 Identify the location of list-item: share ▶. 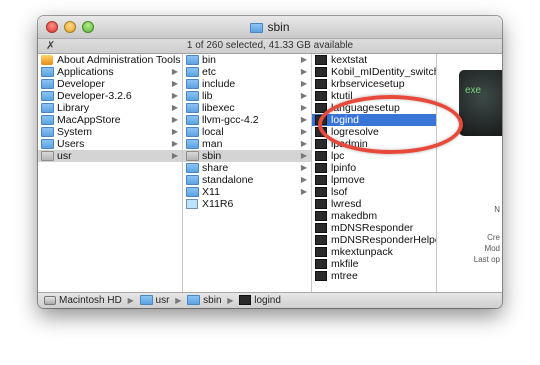
(247, 168).